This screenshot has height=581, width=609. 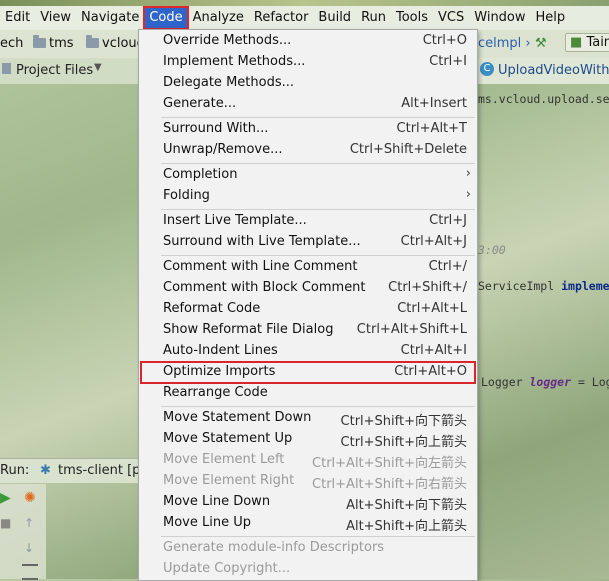 What do you see at coordinates (308, 372) in the screenshot?
I see `menu-item-optimize-imports: Optimize Imports Ctrl+Alt+O` at bounding box center [308, 372].